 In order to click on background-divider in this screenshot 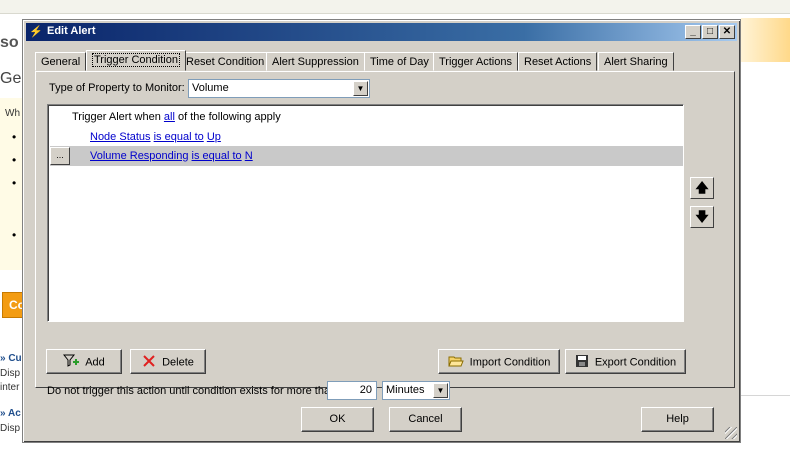, I will do `click(765, 395)`.